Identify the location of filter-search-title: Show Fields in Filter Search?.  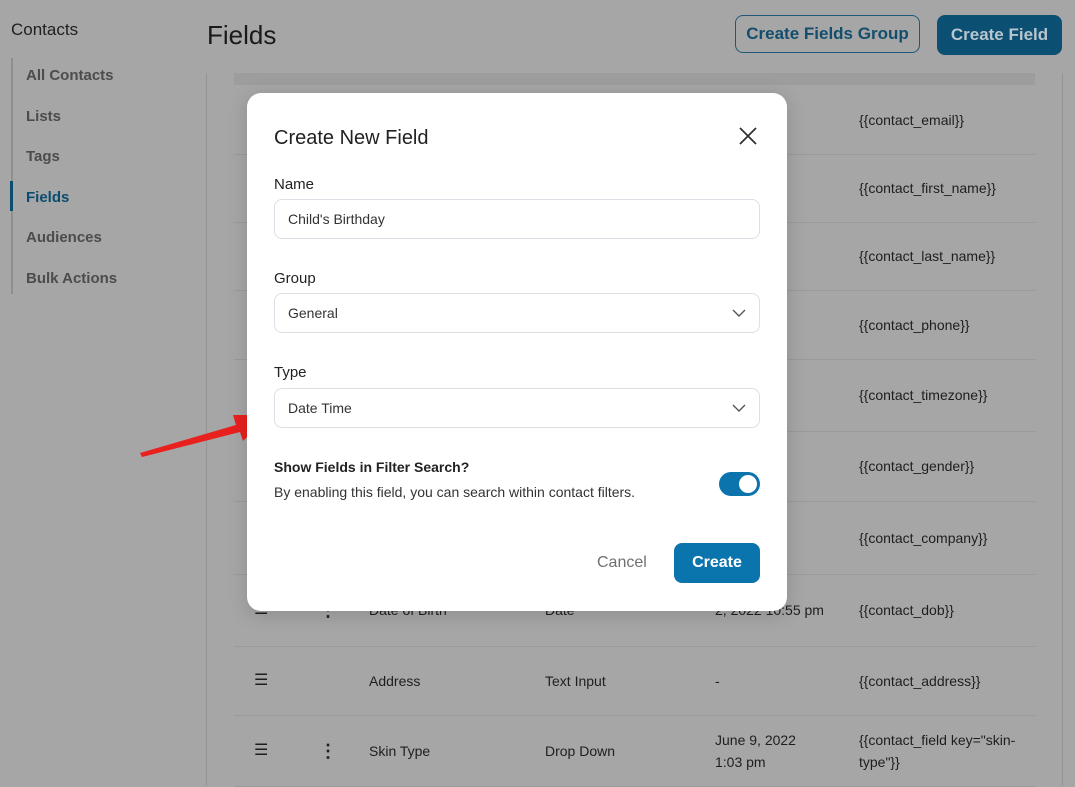
(372, 467).